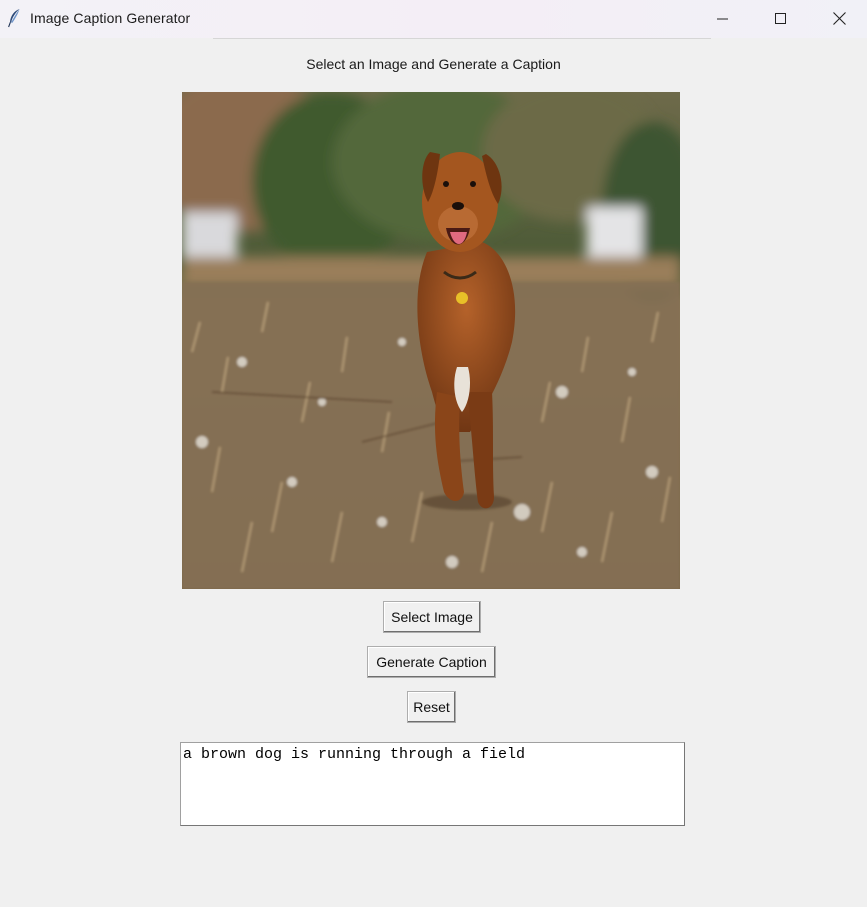  I want to click on close-icon, so click(839, 19).